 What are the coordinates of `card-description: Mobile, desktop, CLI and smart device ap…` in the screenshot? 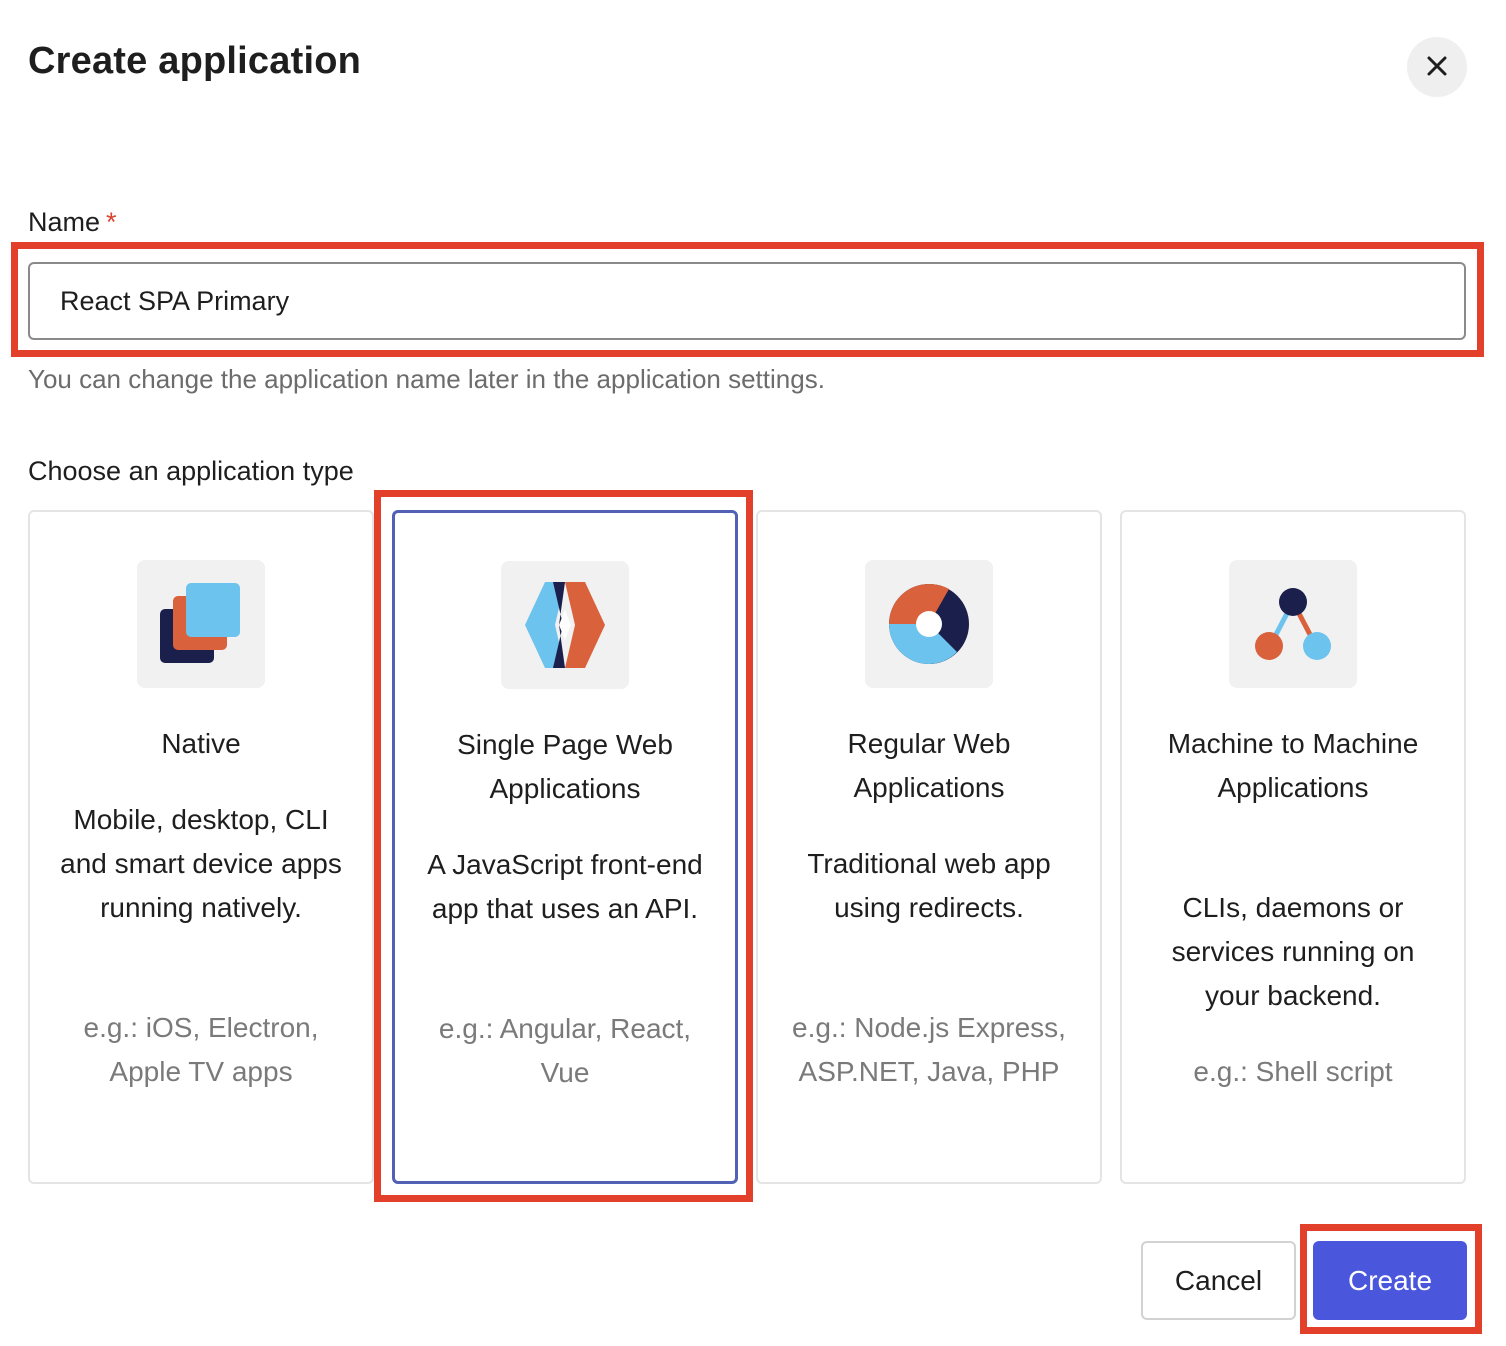 It's located at (201, 863).